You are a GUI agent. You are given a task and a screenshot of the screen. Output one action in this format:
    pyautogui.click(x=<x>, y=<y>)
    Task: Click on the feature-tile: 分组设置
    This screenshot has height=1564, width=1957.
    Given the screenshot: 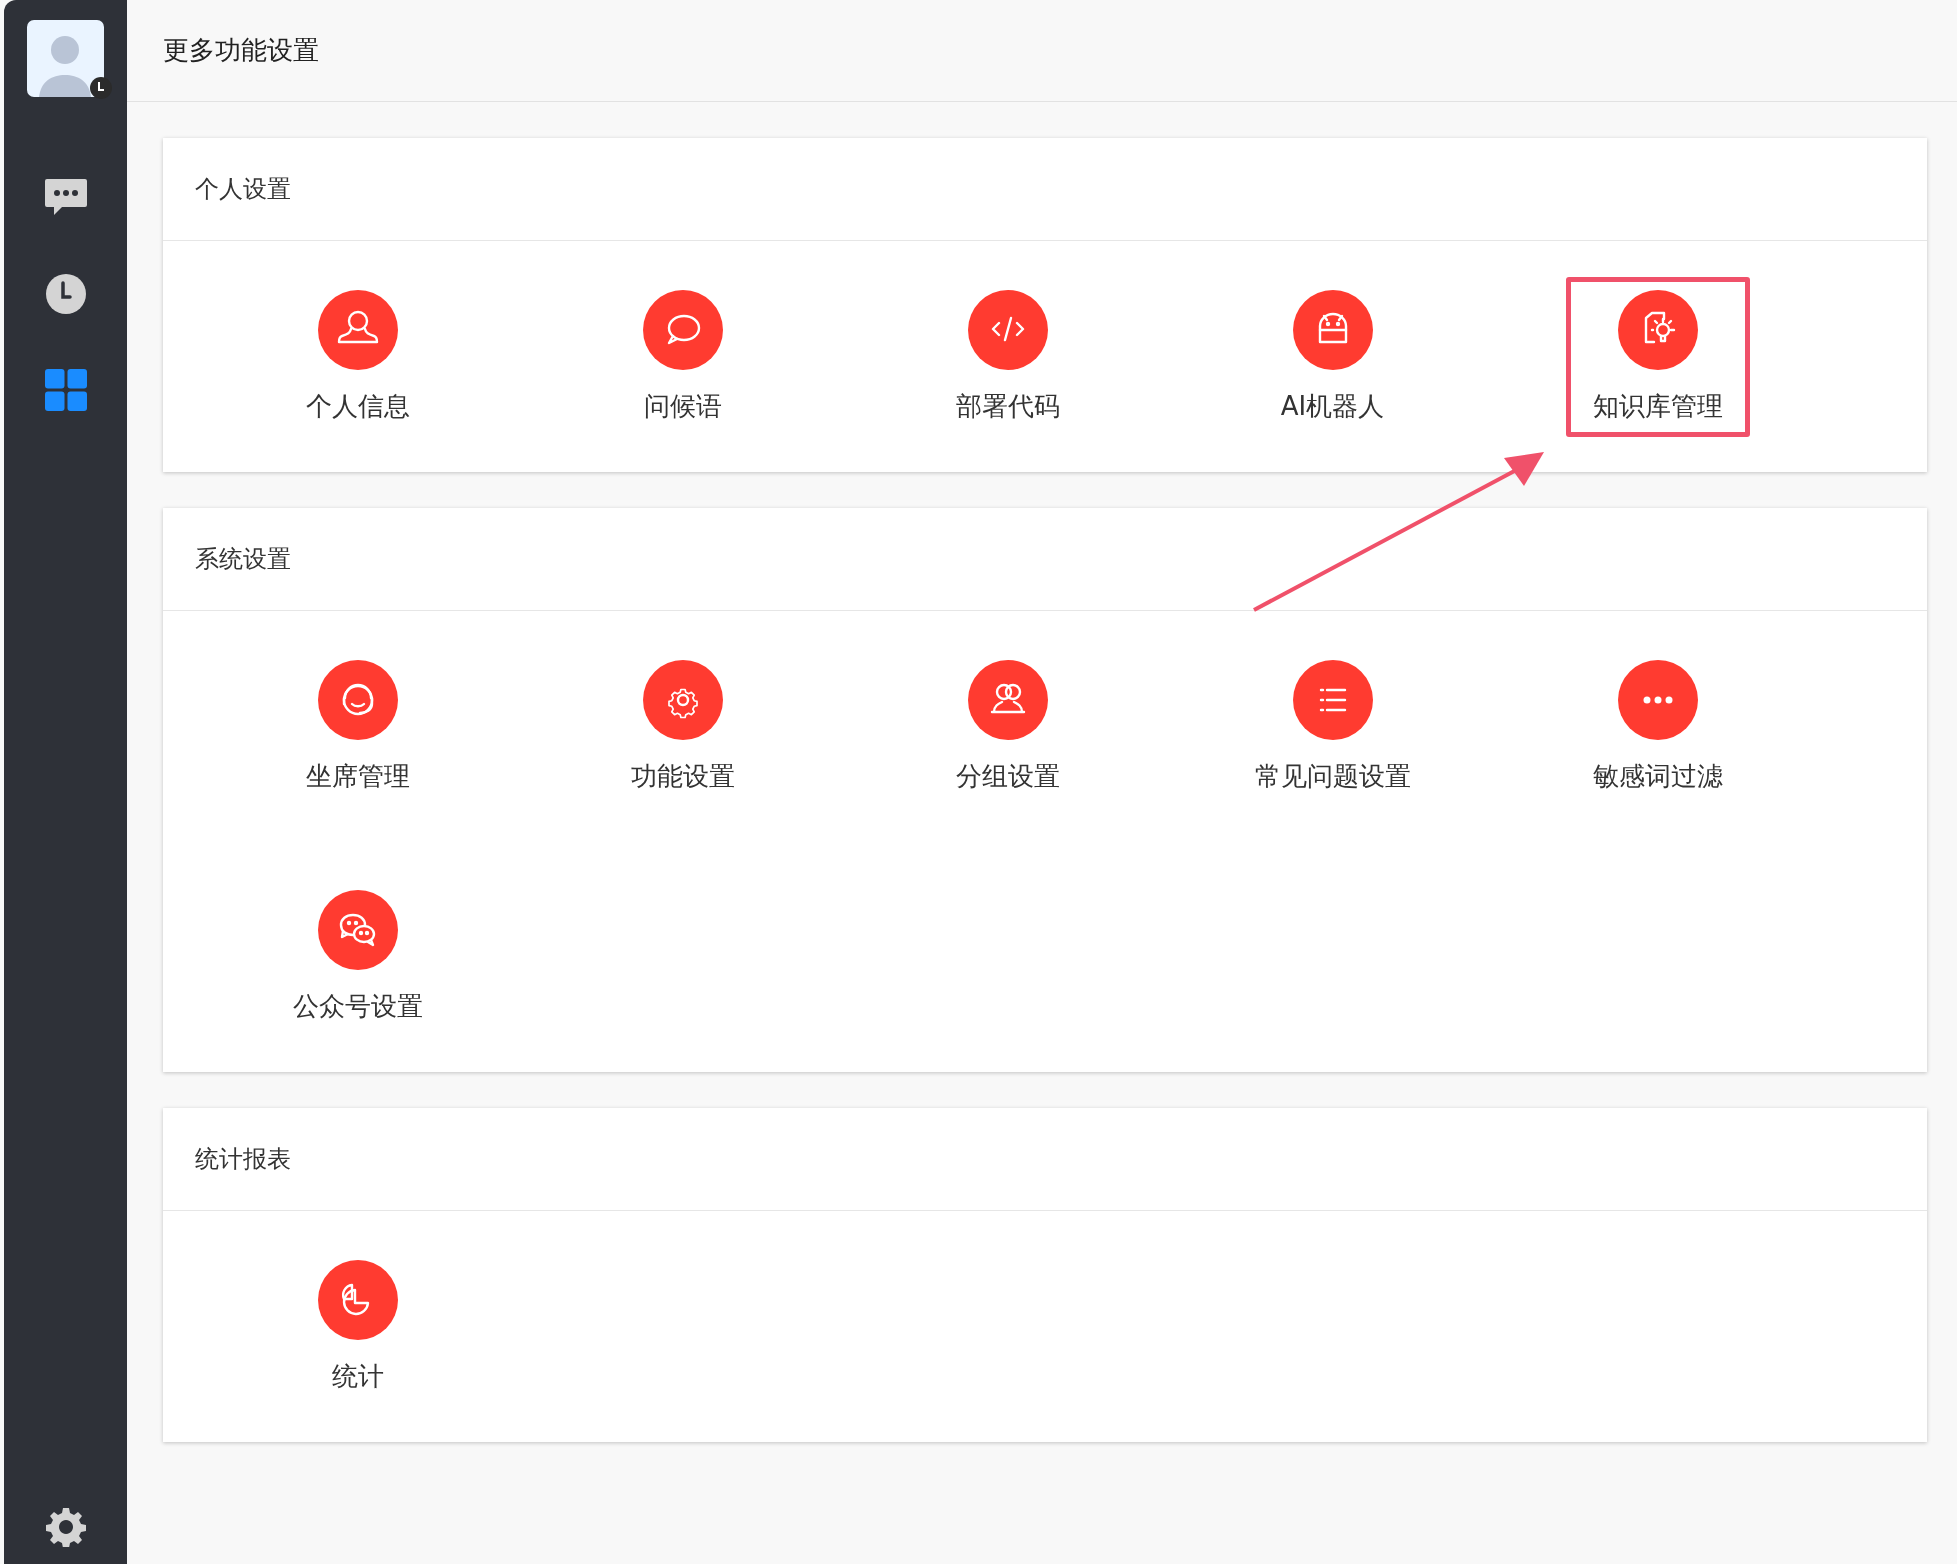 What is the action you would take?
    pyautogui.click(x=1007, y=727)
    